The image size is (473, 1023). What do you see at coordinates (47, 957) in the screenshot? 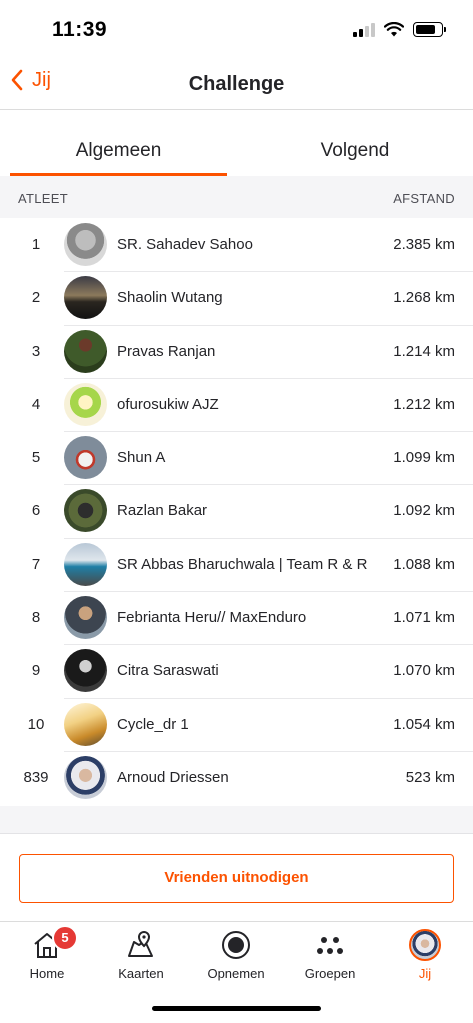
I see `tabbar-item-home: 5 Home` at bounding box center [47, 957].